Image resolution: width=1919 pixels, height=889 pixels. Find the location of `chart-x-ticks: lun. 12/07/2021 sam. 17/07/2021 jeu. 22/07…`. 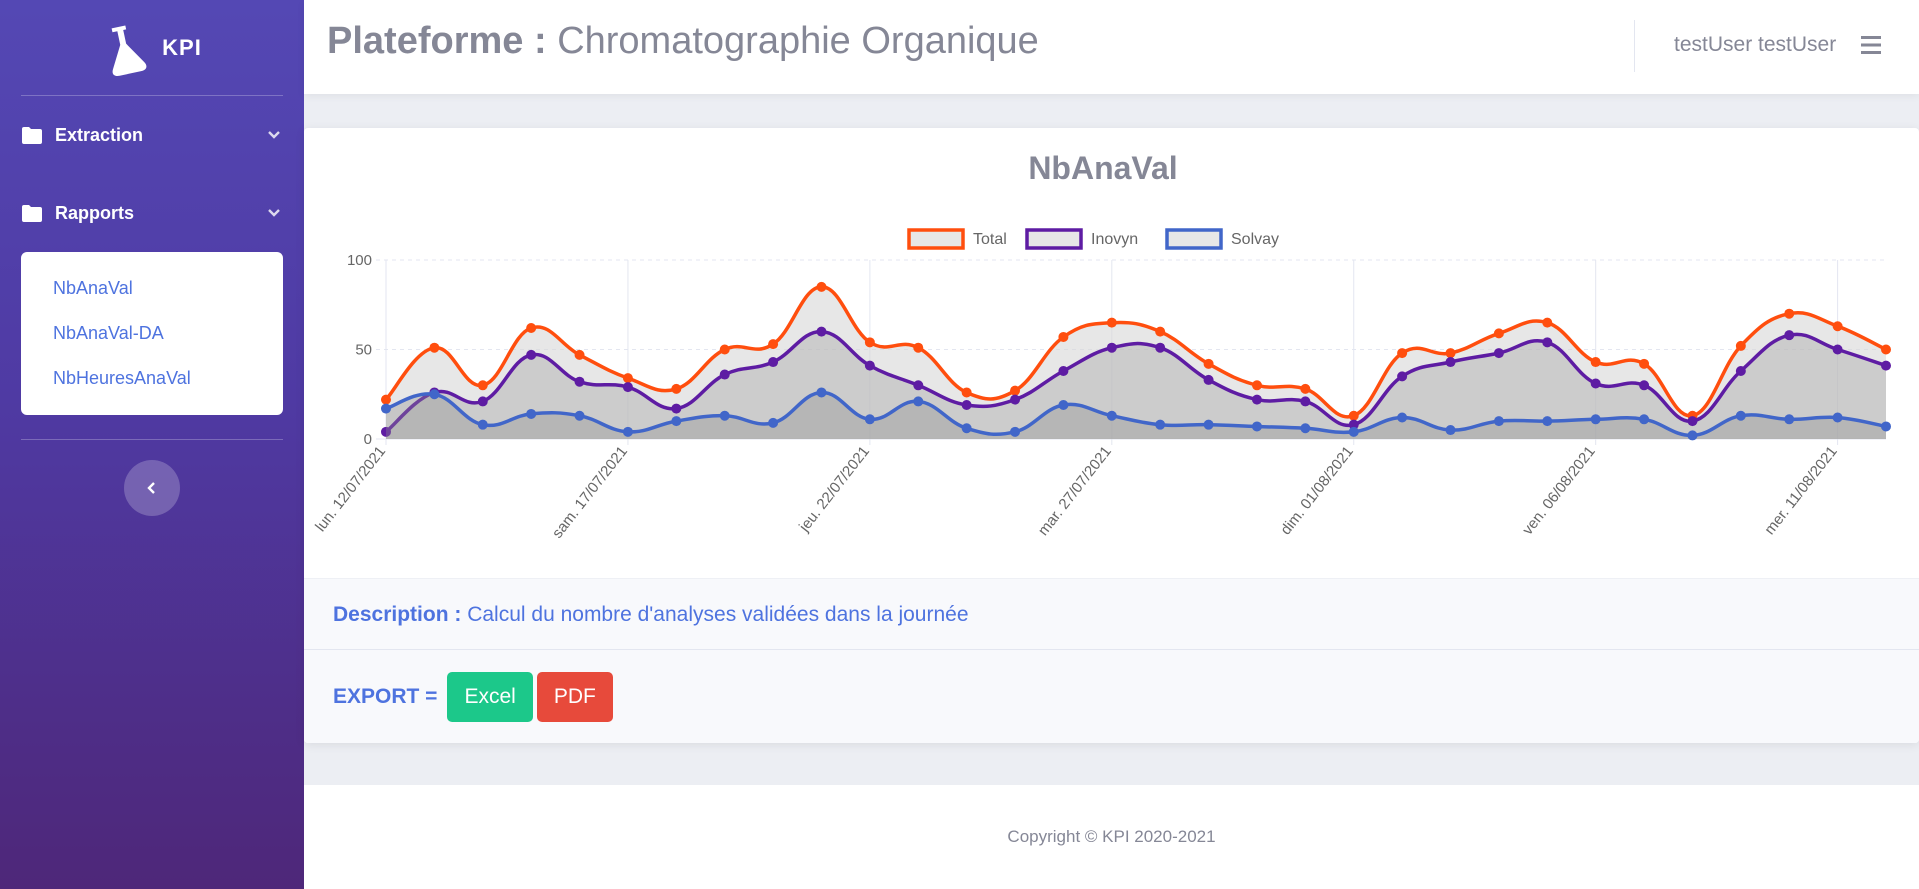

chart-x-ticks: lun. 12/07/2021 sam. 17/07/2021 jeu. 22/07… is located at coordinates (1076, 492).